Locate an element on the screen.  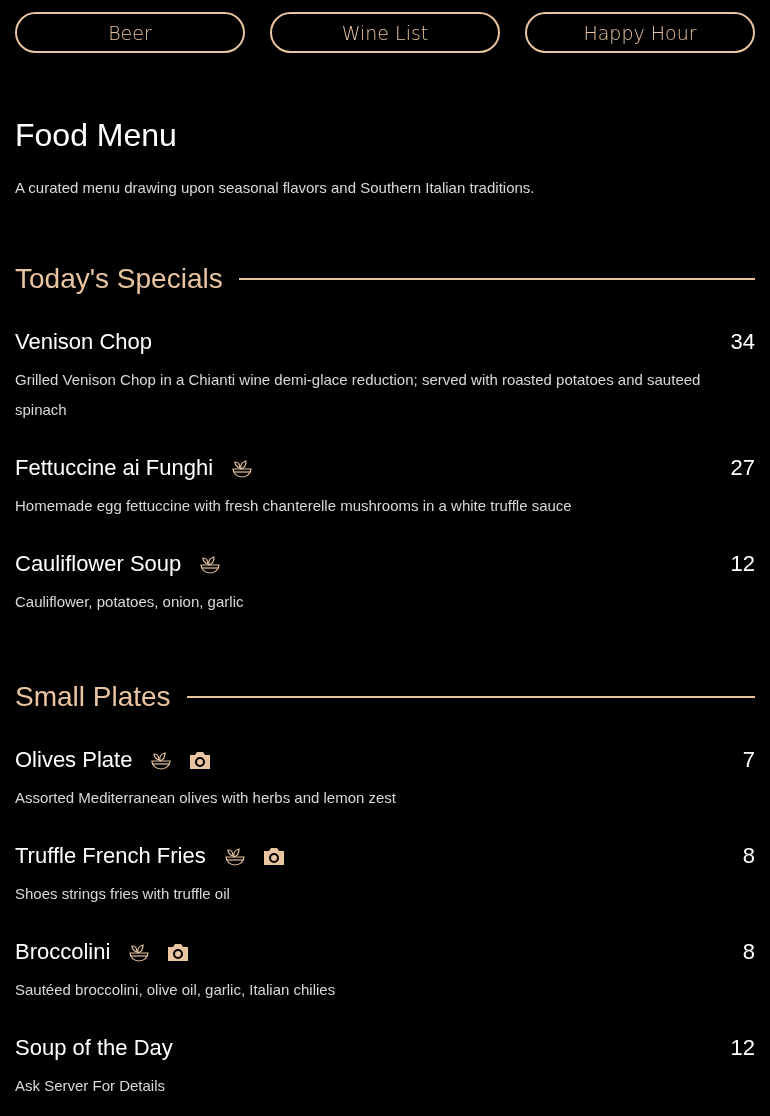
dish-description: Shoes strings fries with truffle oil is located at coordinates (123, 894).